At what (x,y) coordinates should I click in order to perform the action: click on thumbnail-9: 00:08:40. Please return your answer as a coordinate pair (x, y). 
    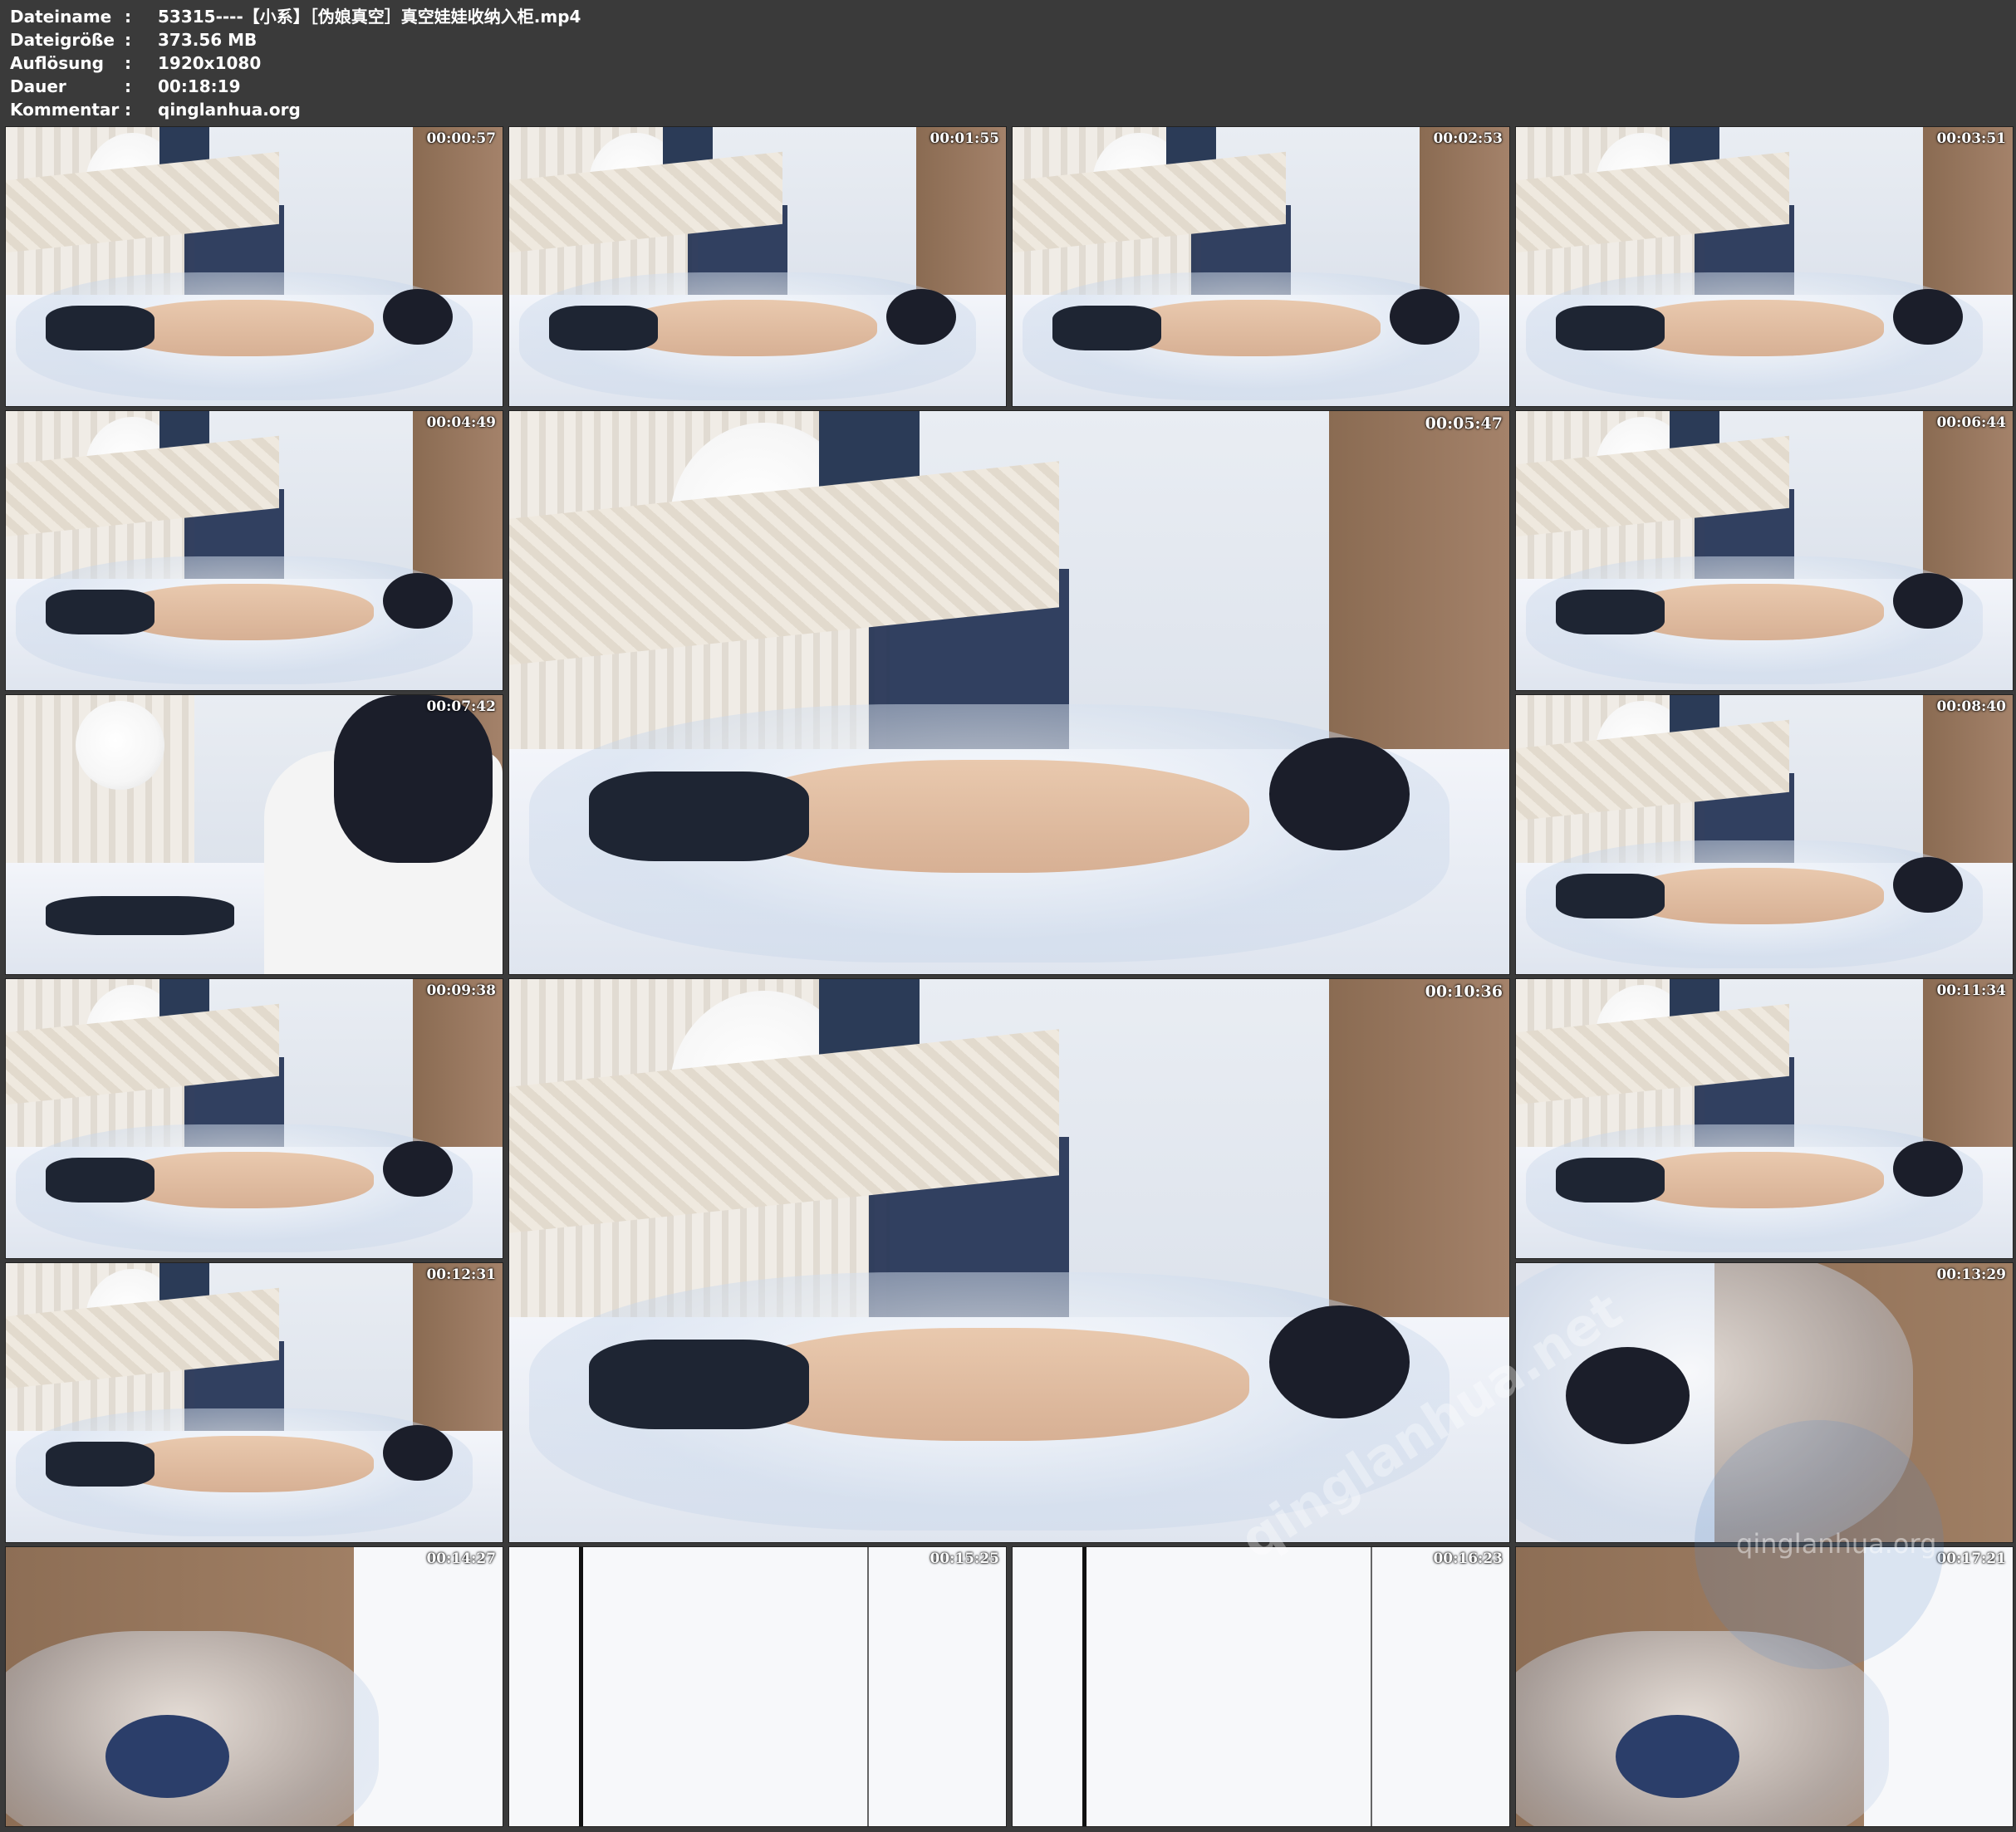
    Looking at the image, I should click on (1764, 834).